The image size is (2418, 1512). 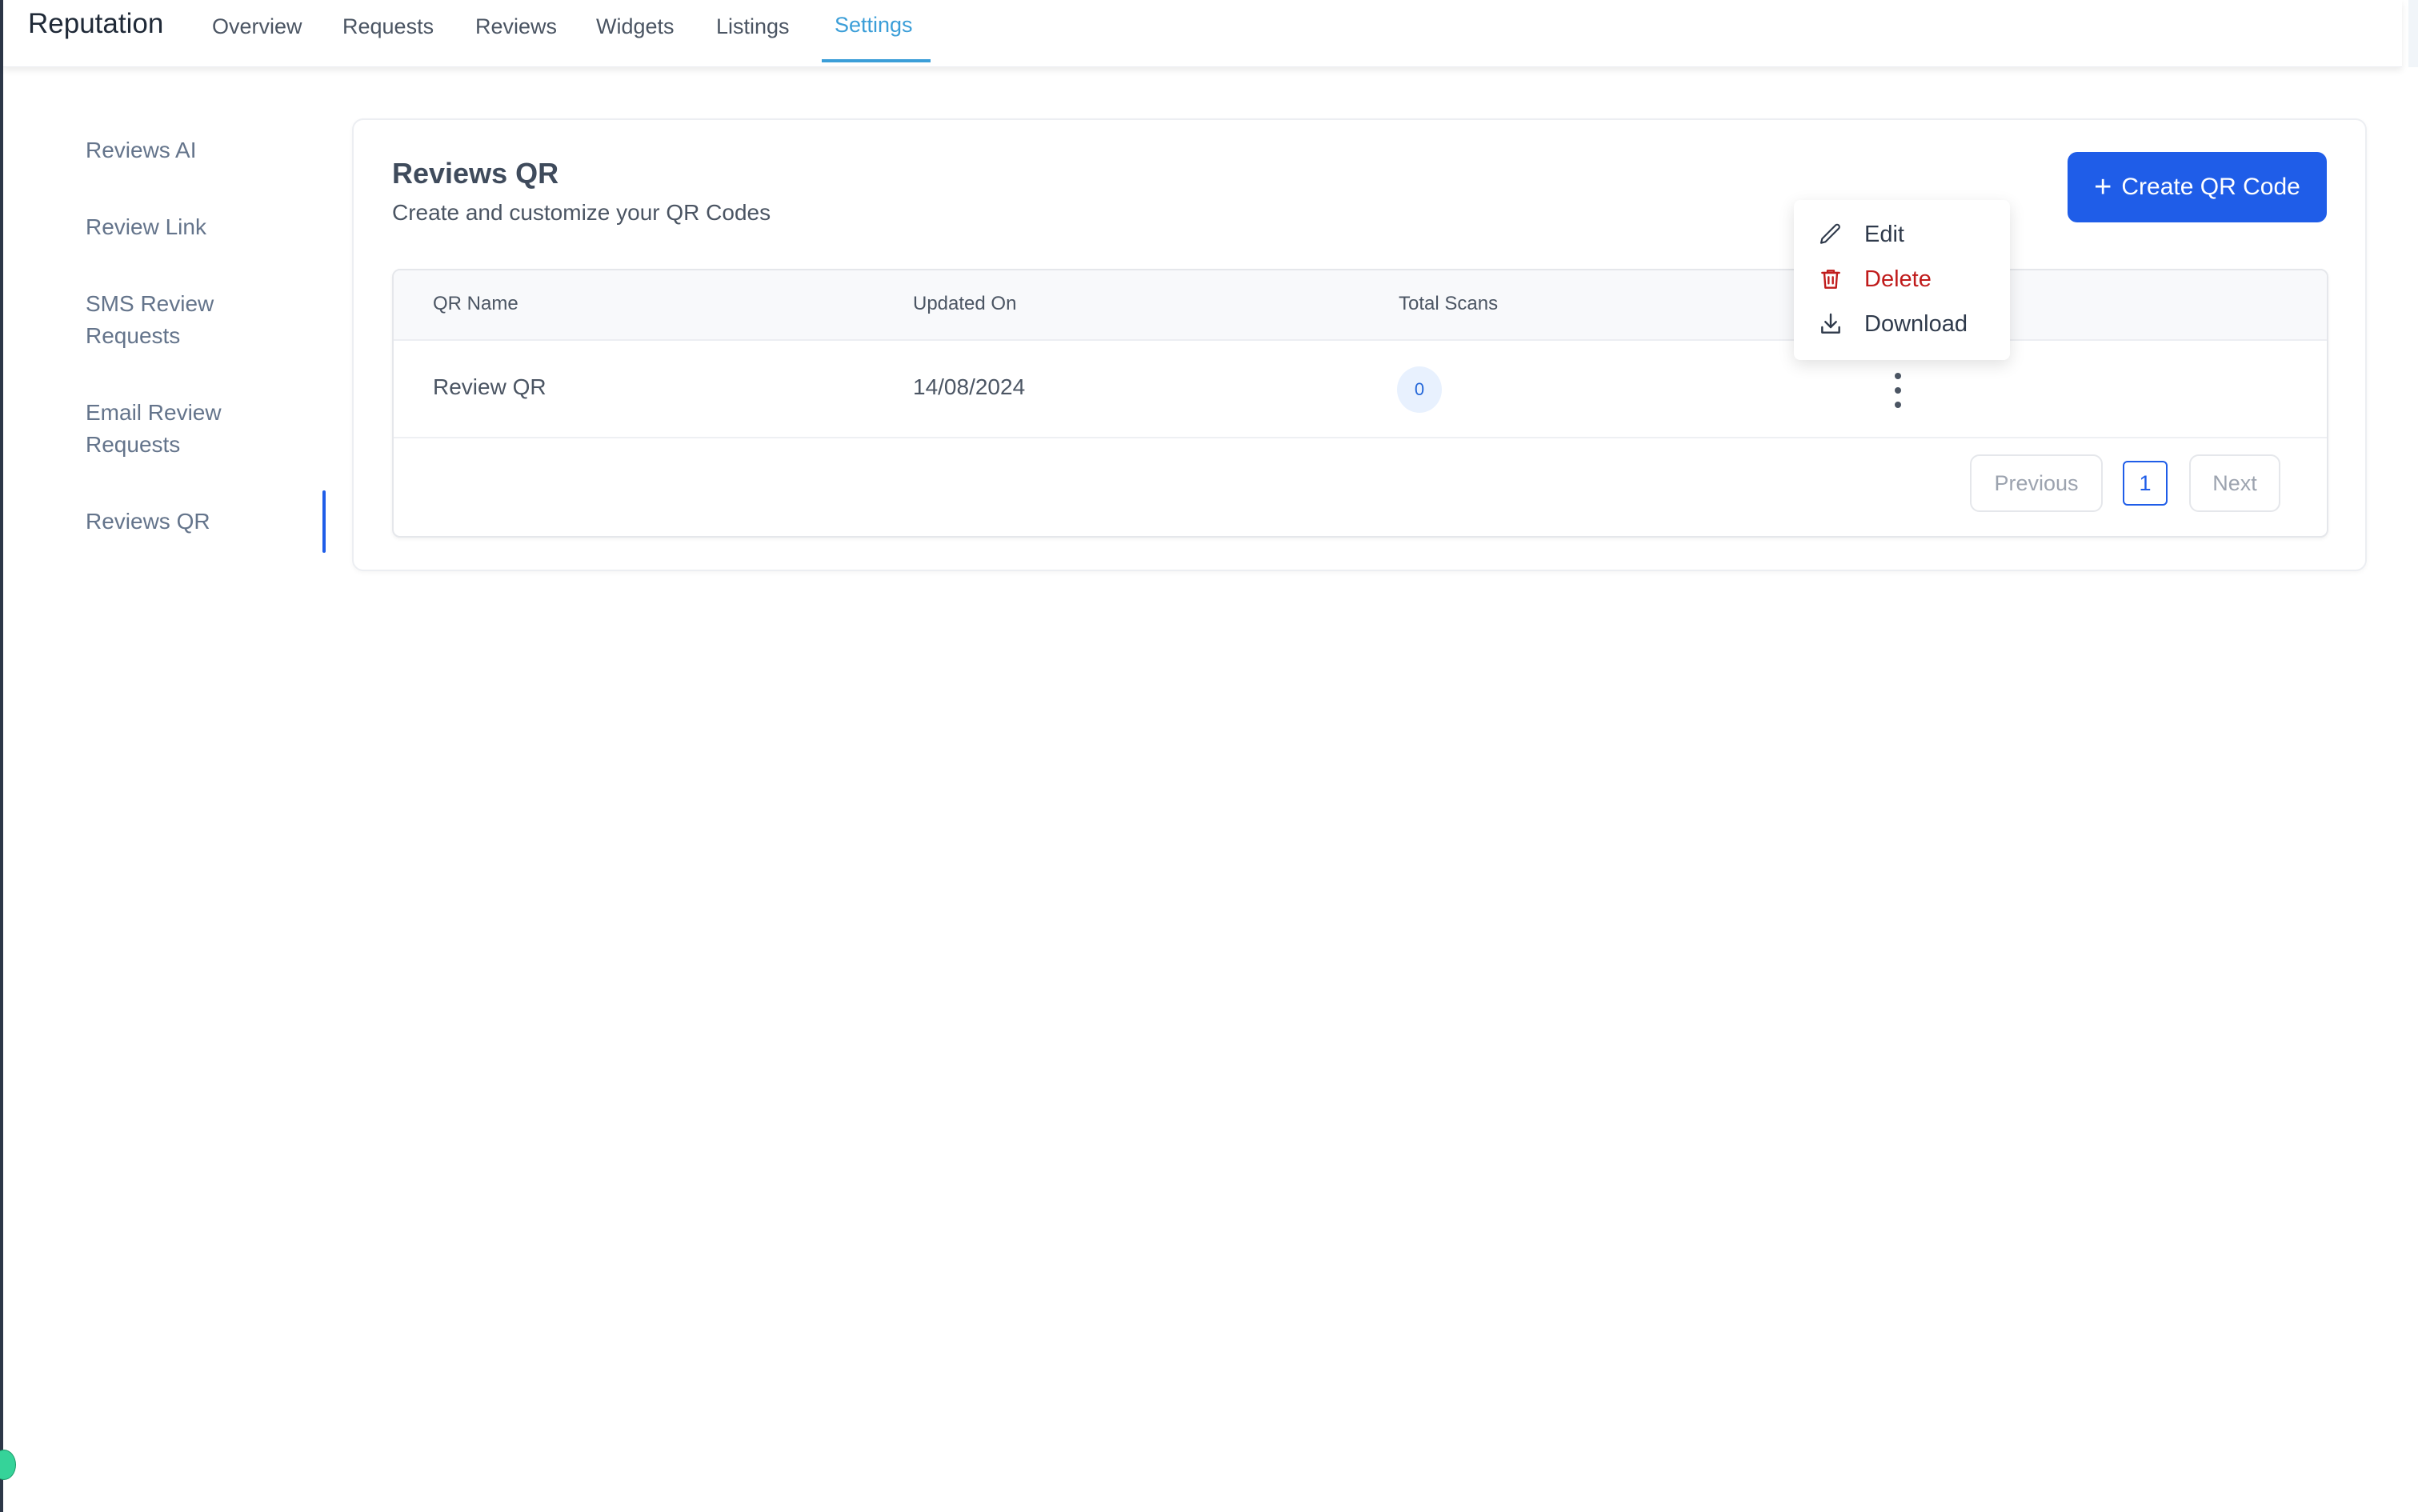 I want to click on menu-item-download-label: Download, so click(x=1916, y=323).